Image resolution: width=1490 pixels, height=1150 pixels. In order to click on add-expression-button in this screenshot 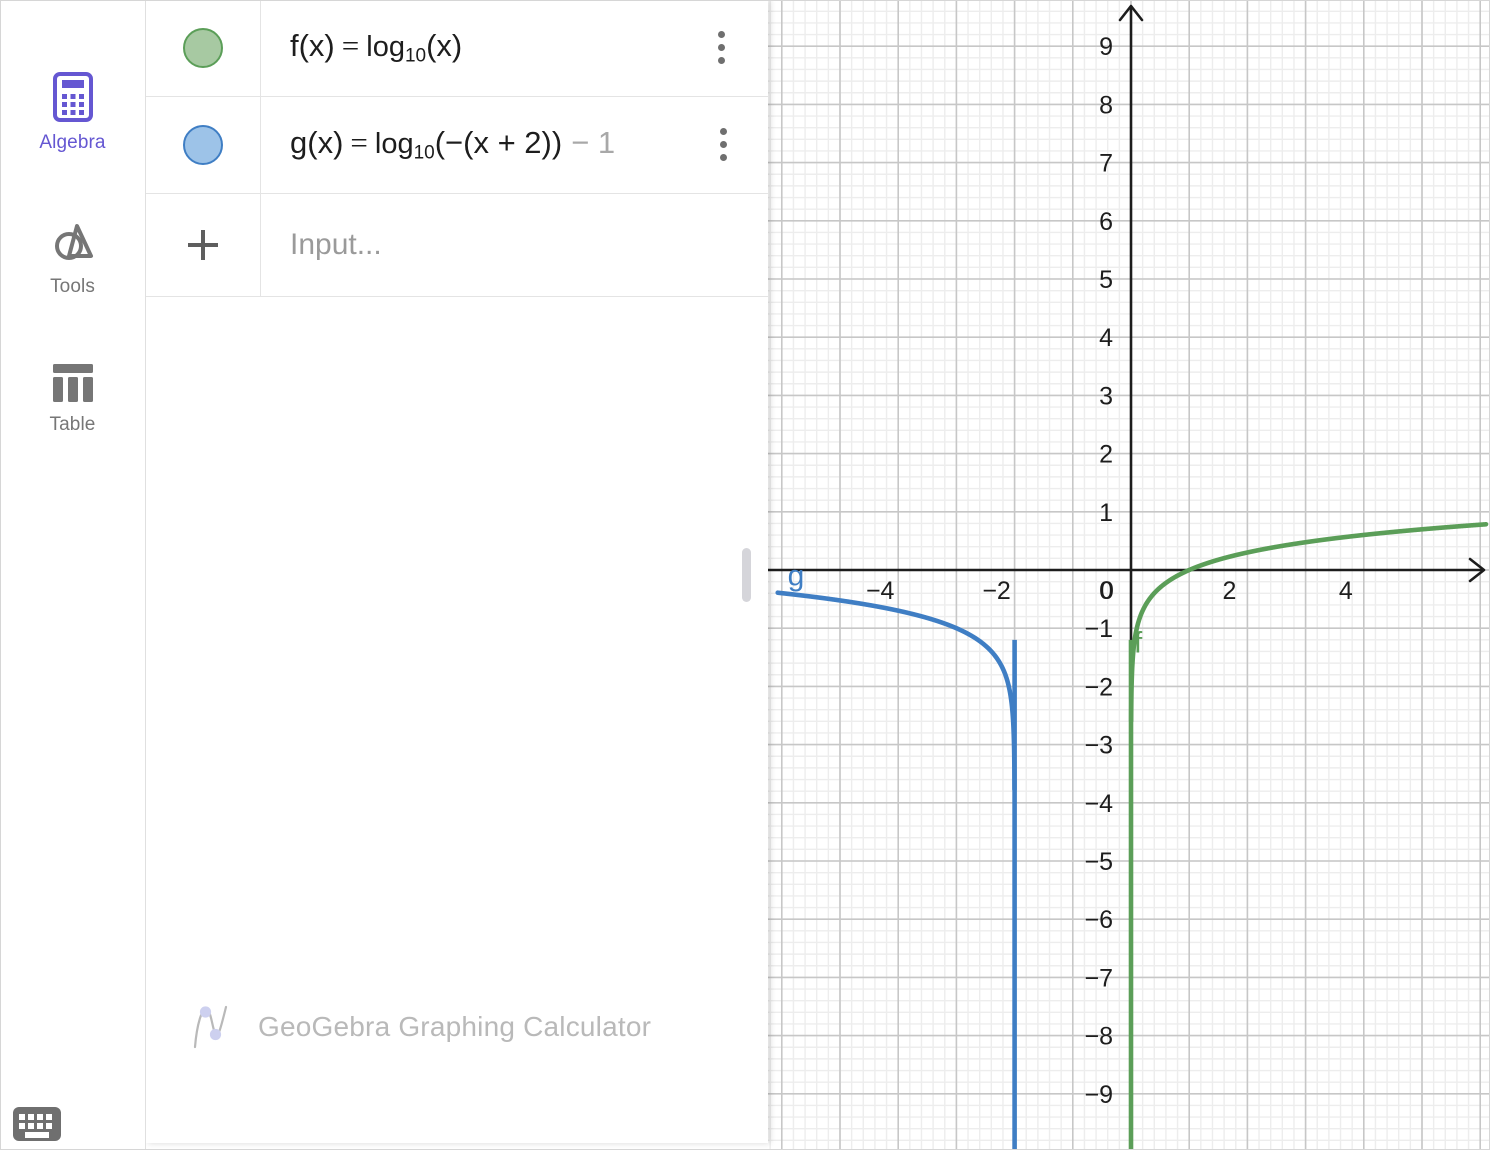, I will do `click(203, 245)`.